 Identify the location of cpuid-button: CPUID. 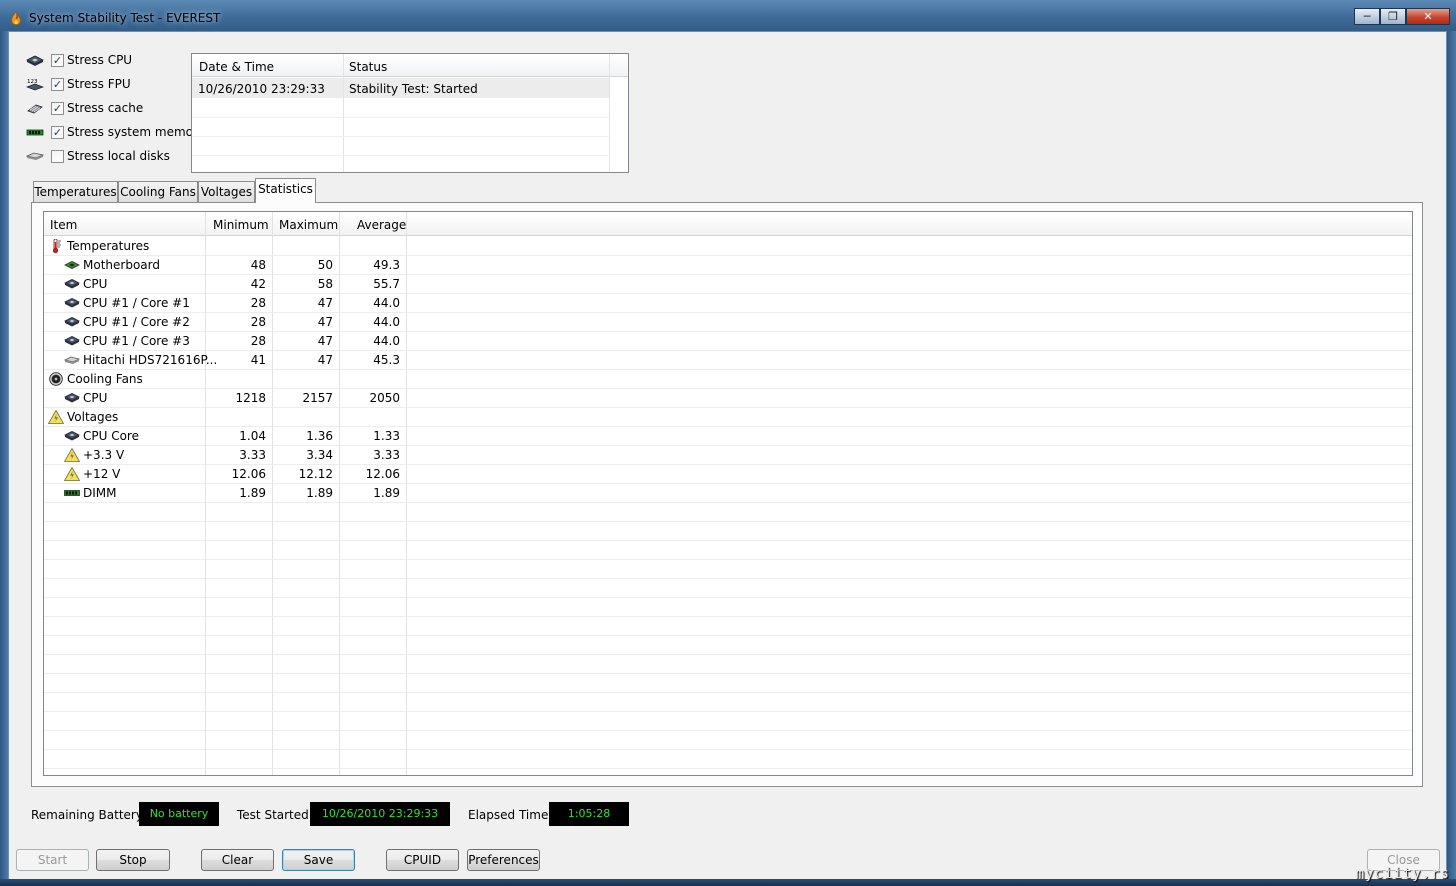
(422, 860).